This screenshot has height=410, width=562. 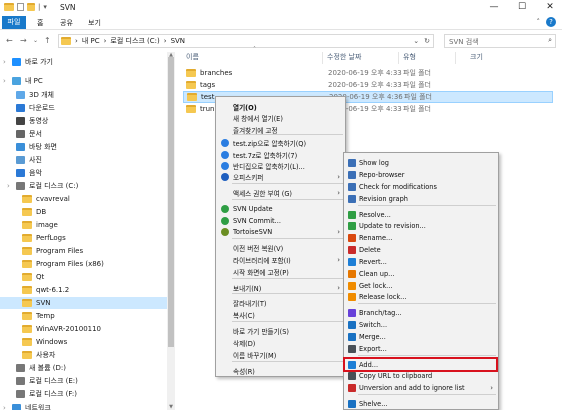 What do you see at coordinates (280, 176) in the screenshot?
I see `context-menu-item: 오피스키퍼 ›` at bounding box center [280, 176].